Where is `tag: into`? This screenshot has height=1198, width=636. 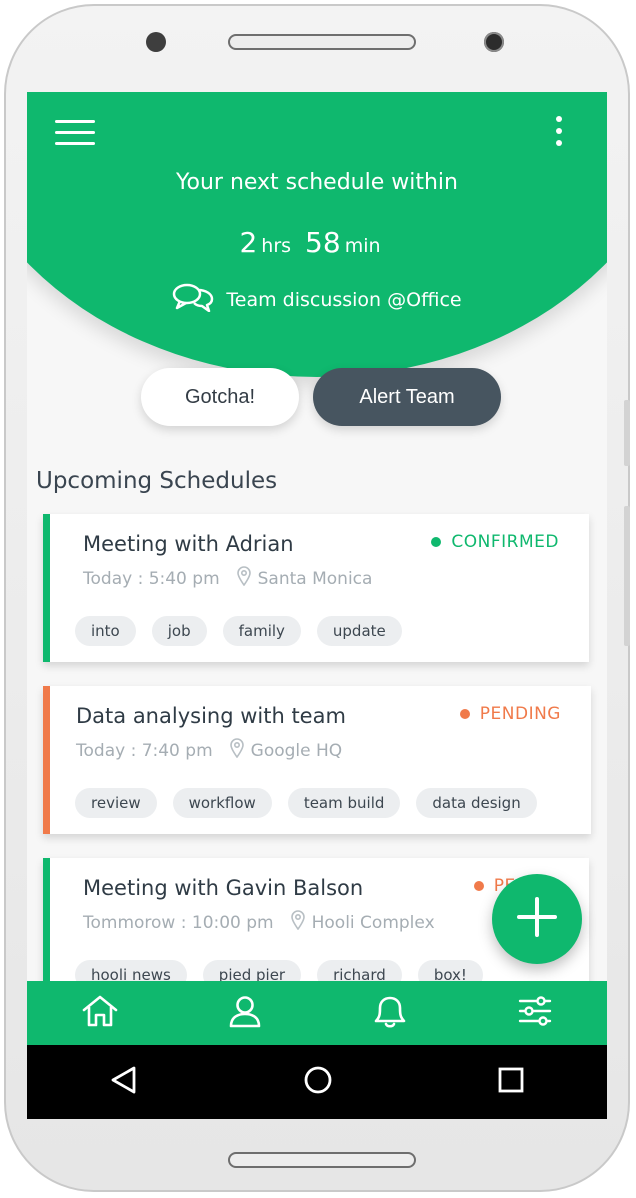
tag: into is located at coordinates (105, 631).